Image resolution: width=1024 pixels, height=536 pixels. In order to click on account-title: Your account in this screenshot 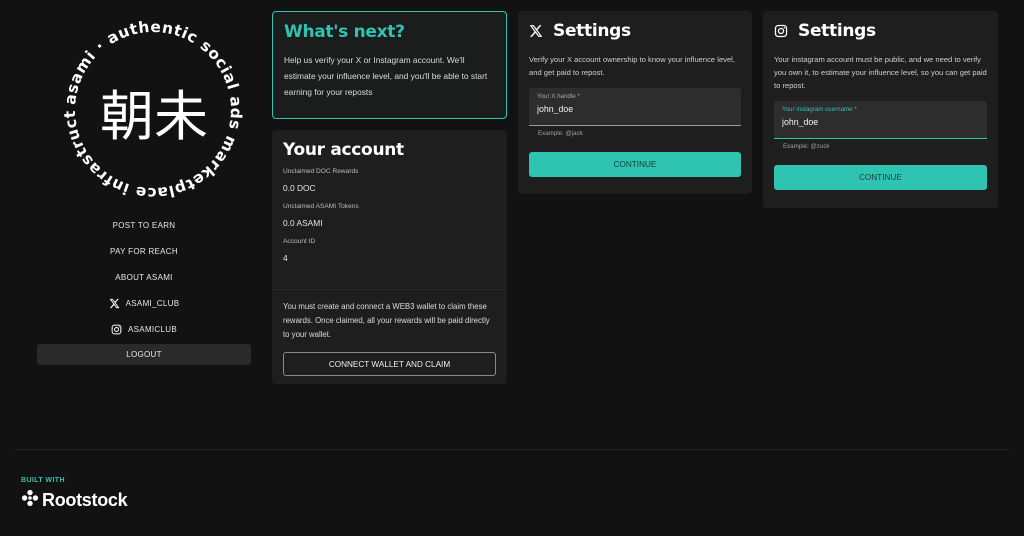, I will do `click(343, 150)`.